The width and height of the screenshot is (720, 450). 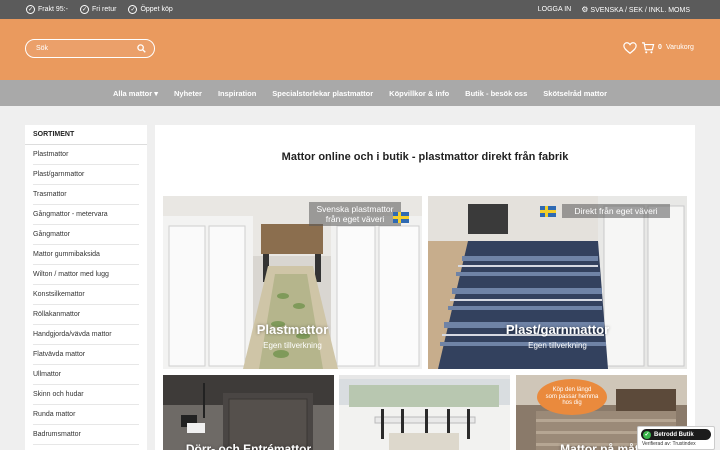 I want to click on usp-label: Öppet köp, so click(x=156, y=9).